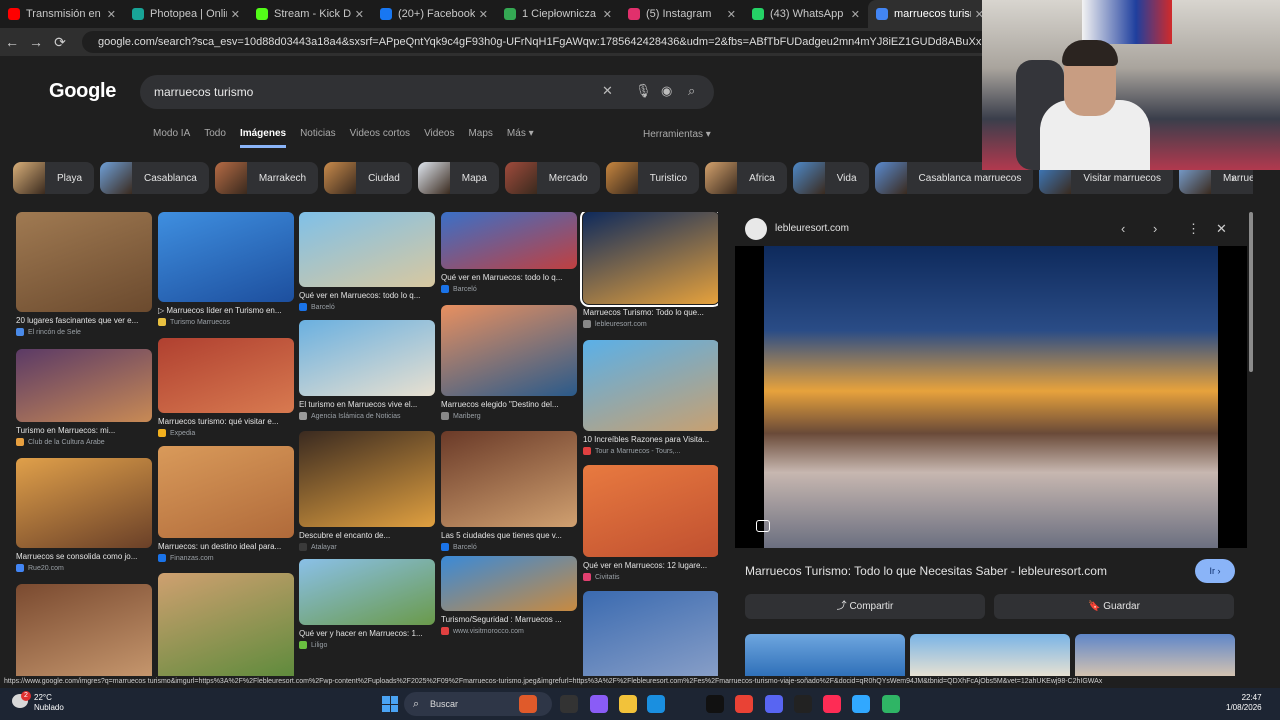 The width and height of the screenshot is (1280, 720). I want to click on result-source: Rue20.com, so click(84, 568).